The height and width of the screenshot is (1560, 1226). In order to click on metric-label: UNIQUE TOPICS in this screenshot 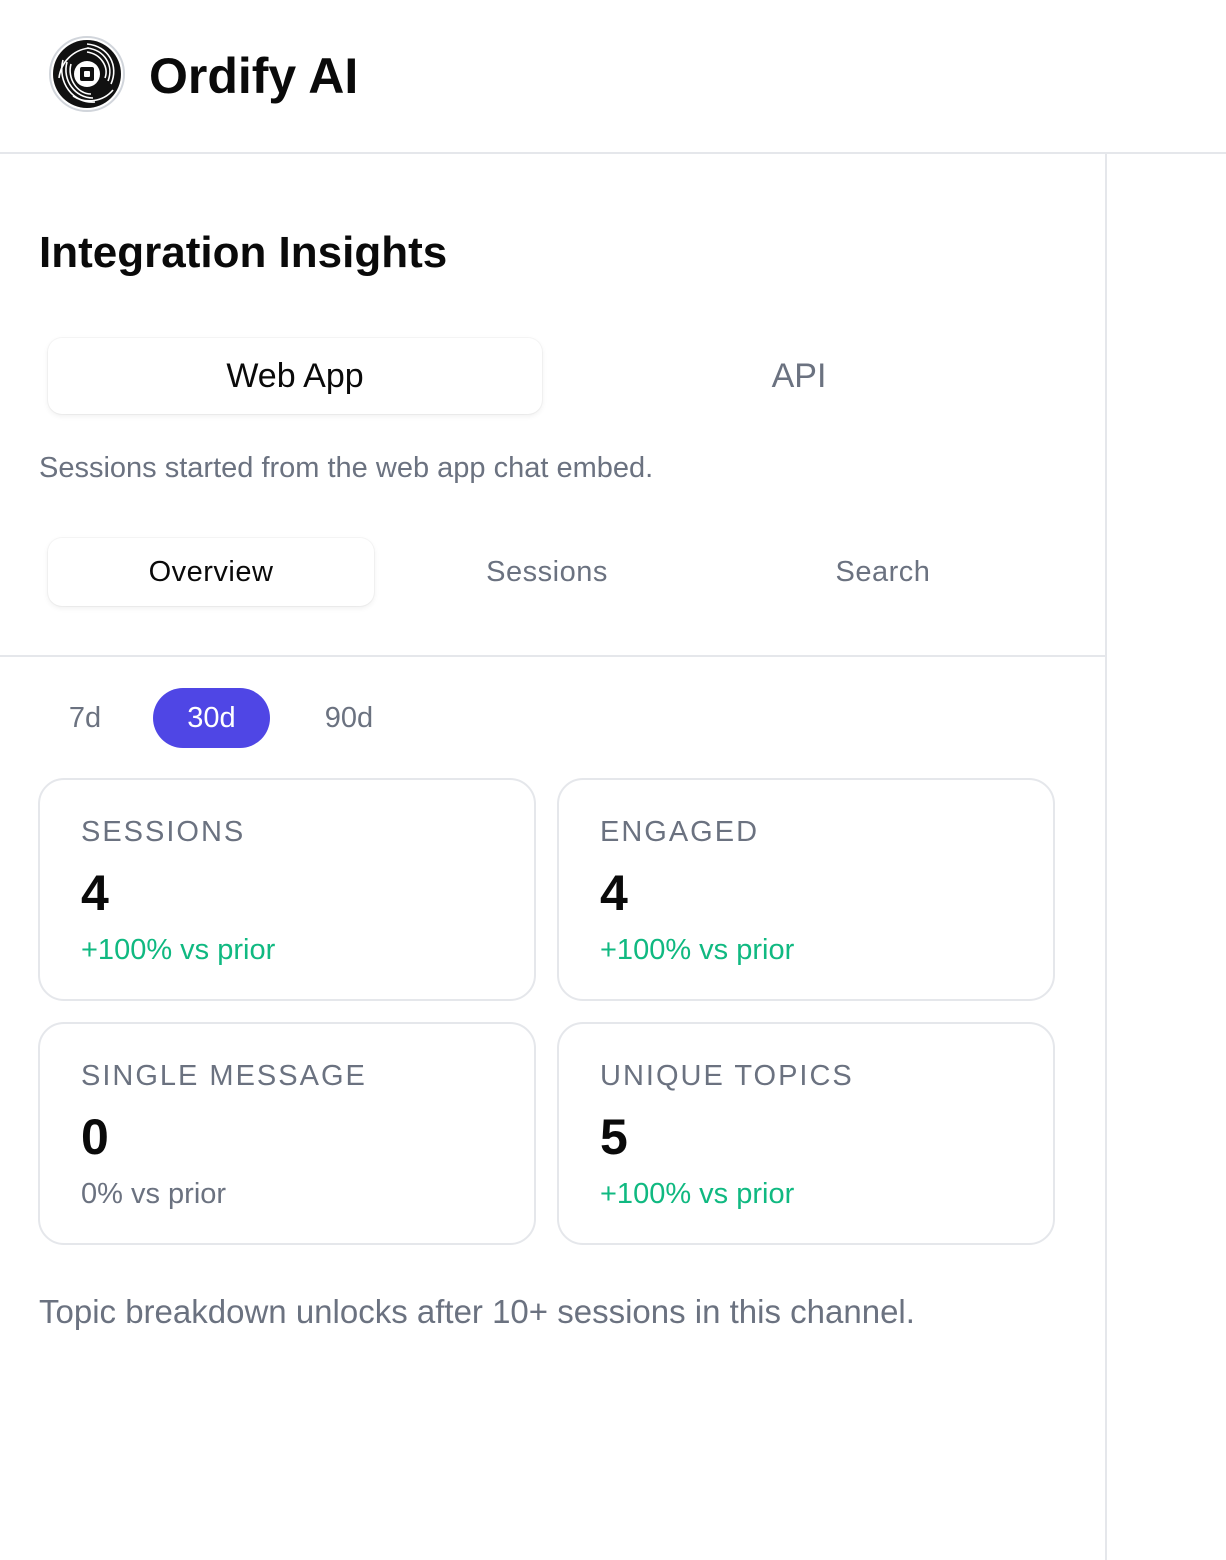, I will do `click(727, 1076)`.